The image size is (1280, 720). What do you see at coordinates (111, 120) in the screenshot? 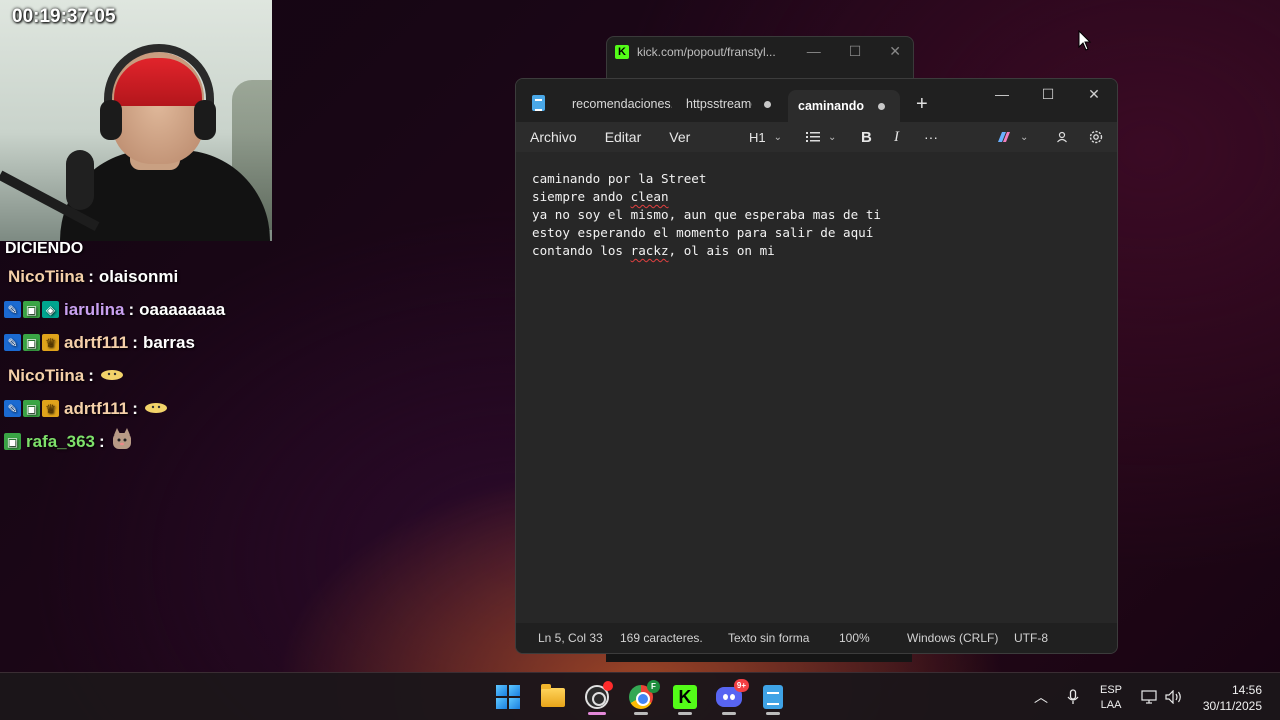
I see `headset-earcup-left` at bounding box center [111, 120].